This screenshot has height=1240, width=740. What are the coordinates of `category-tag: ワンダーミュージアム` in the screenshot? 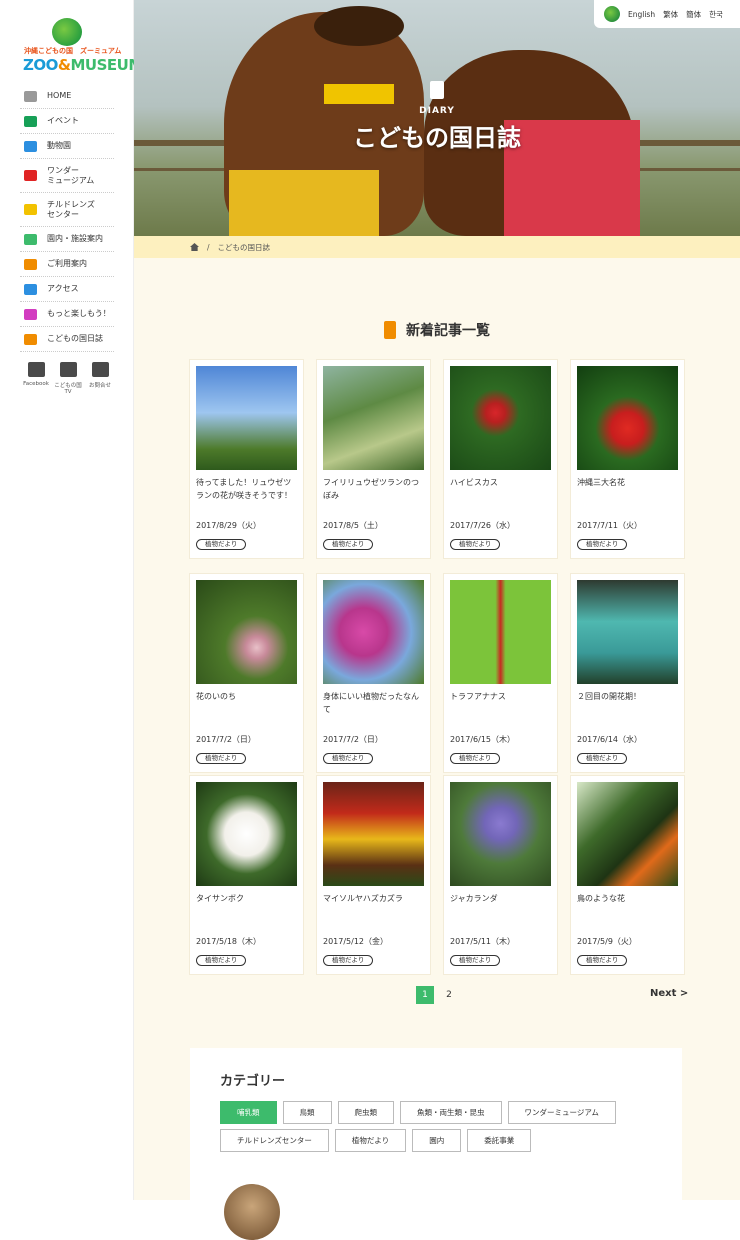 It's located at (561, 1112).